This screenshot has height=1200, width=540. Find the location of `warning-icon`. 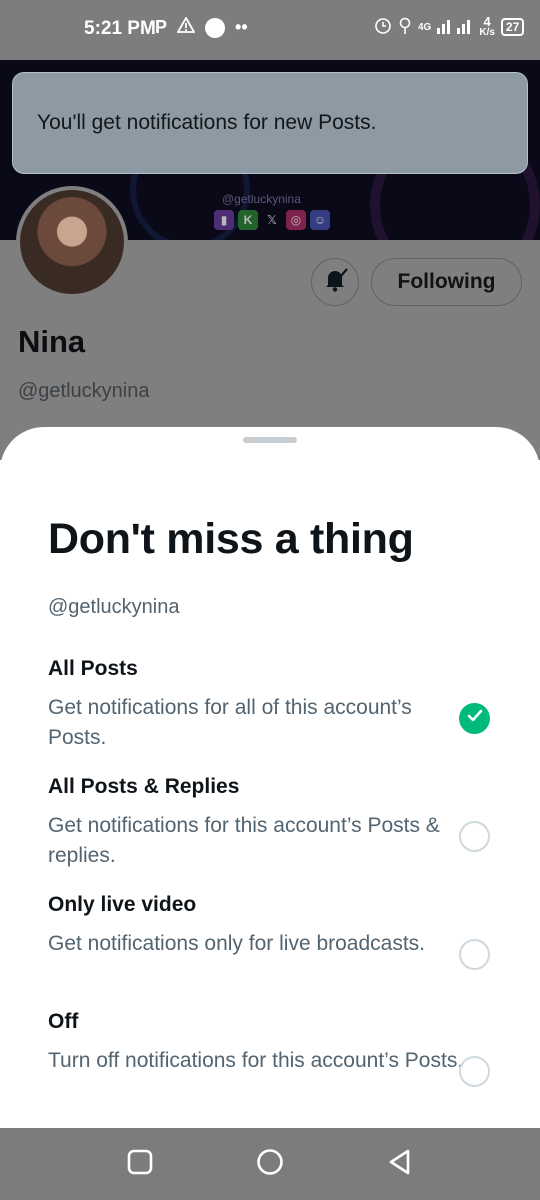

warning-icon is located at coordinates (186, 27).